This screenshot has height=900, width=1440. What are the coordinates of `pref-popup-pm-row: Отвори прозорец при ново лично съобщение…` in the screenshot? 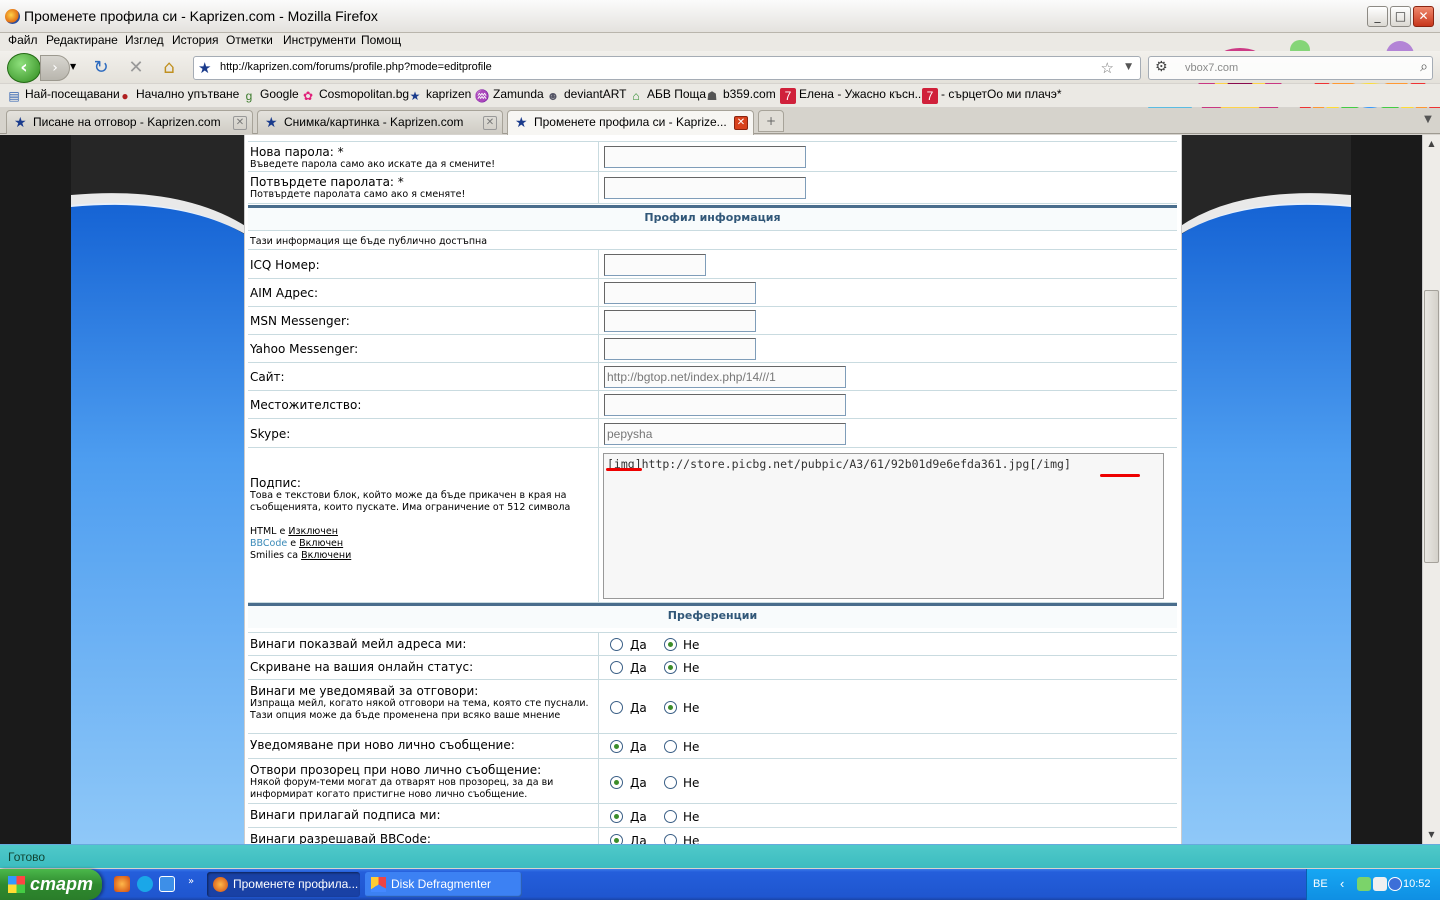 It's located at (712, 781).